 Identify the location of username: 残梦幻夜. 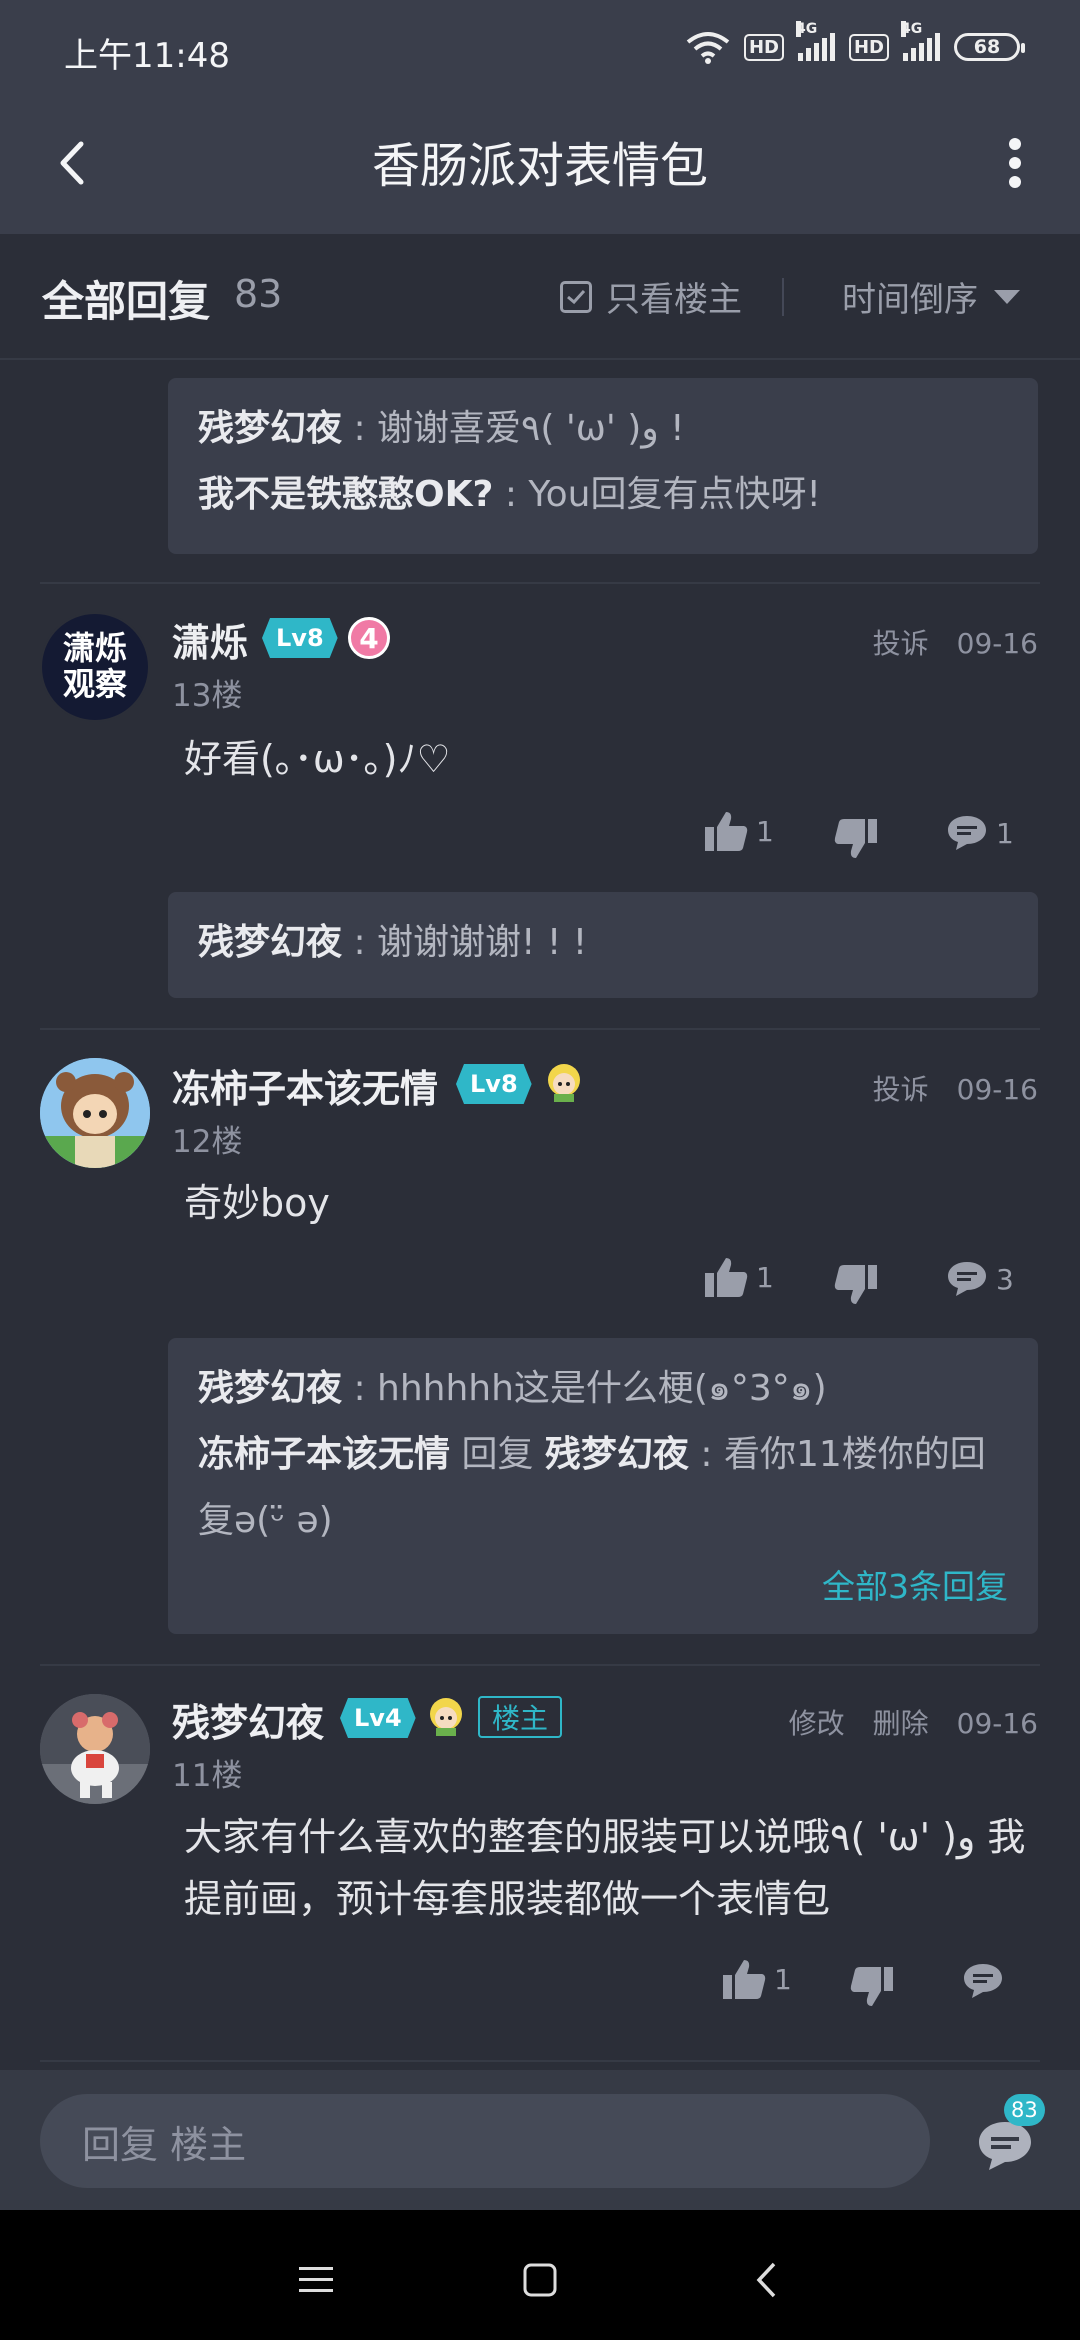
(248, 1719).